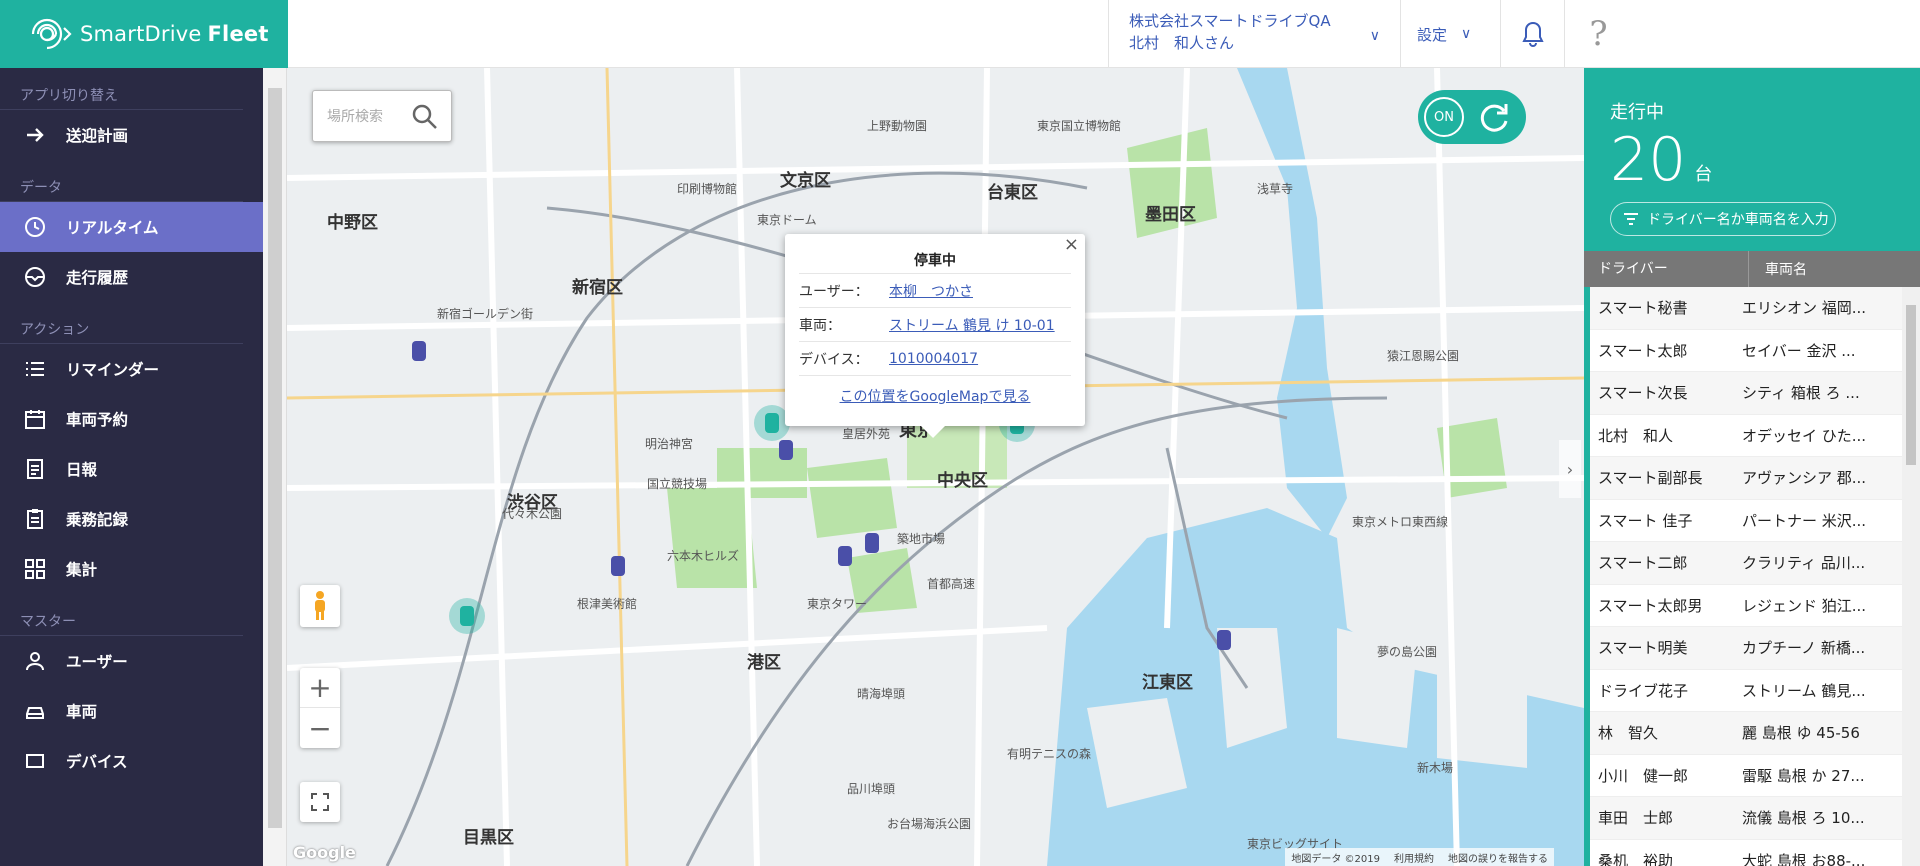 The height and width of the screenshot is (866, 1920). Describe the element at coordinates (597, 287) in the screenshot. I see `district-label: 新宿区` at that location.